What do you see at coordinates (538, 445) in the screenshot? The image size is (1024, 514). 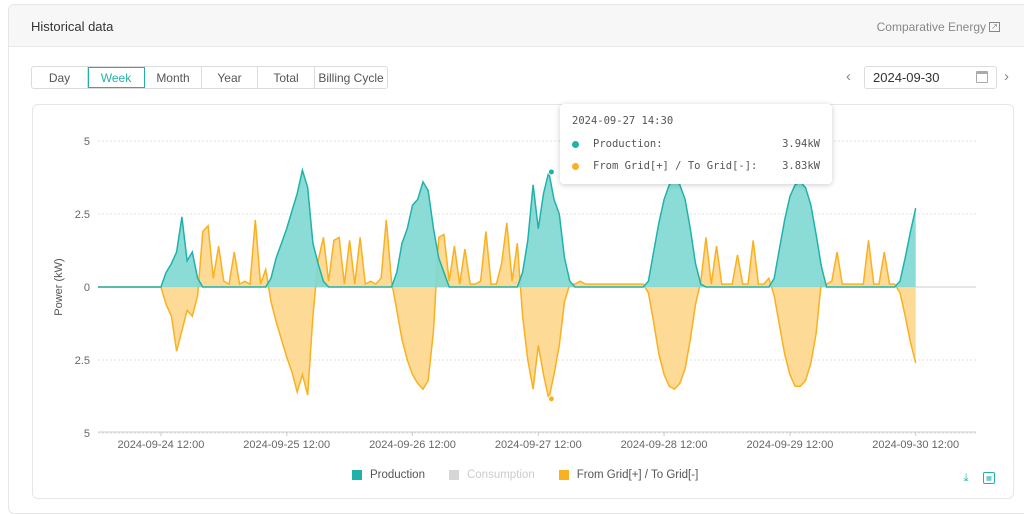 I see `x-tick-label: 2024-09-27 12:00` at bounding box center [538, 445].